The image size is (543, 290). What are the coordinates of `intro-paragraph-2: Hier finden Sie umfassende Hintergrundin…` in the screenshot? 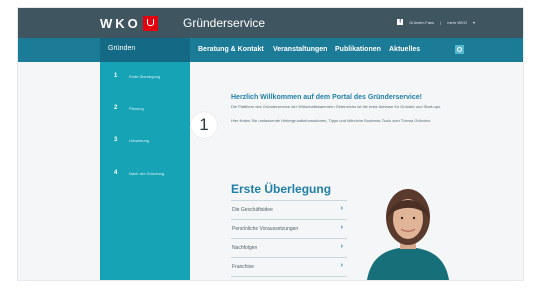 It's located at (331, 120).